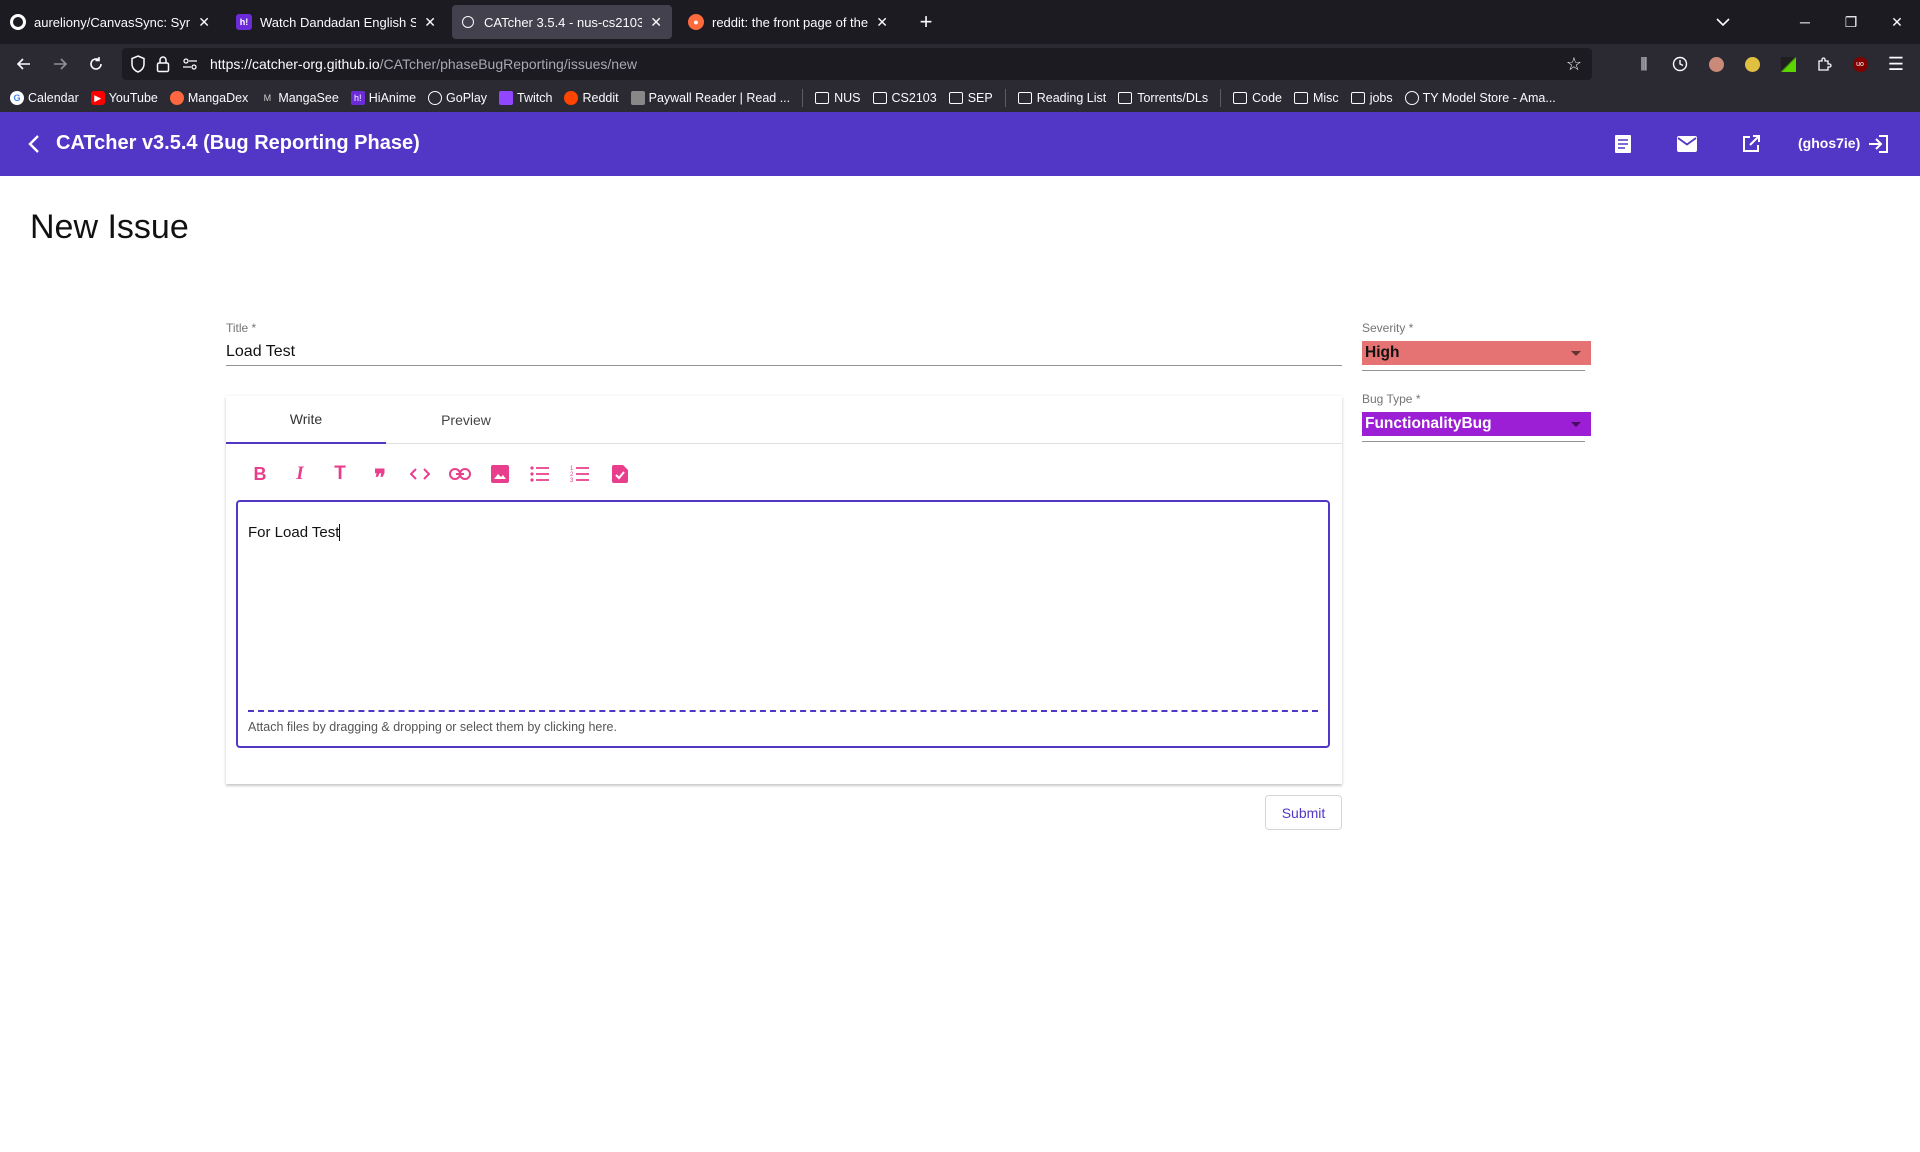 This screenshot has height=1152, width=1920. I want to click on tab-title: Watch Dandadan English Sub/D, so click(338, 22).